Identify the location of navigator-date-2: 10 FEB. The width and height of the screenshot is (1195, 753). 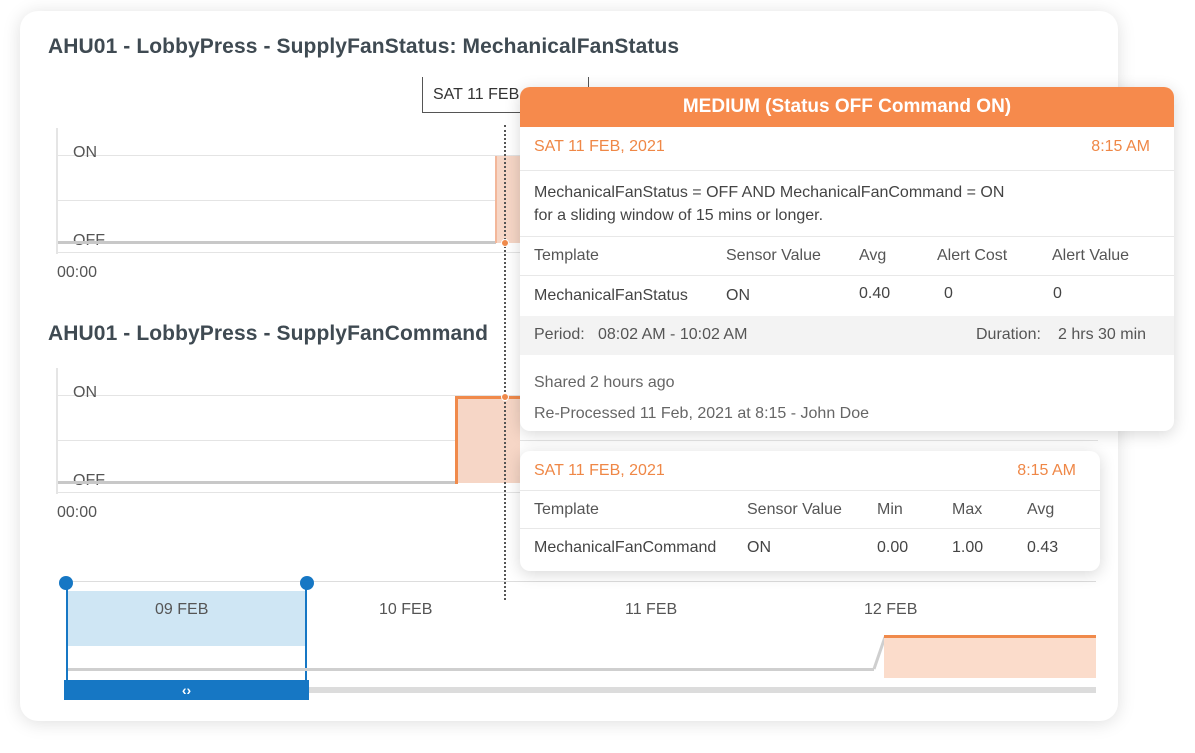
(406, 609).